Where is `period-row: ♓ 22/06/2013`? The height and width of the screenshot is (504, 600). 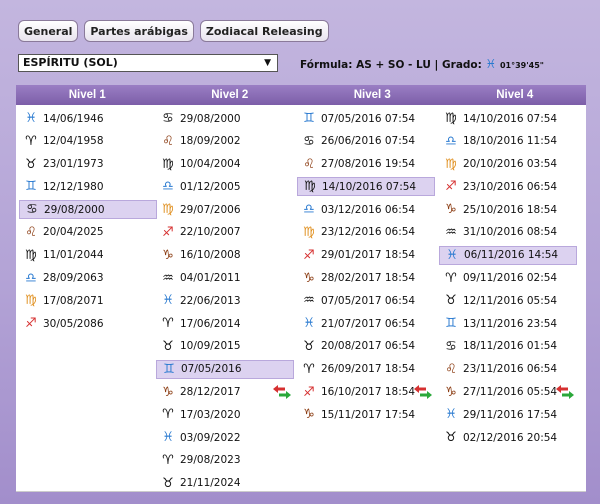 period-row: ♓ 22/06/2013 is located at coordinates (225, 300).